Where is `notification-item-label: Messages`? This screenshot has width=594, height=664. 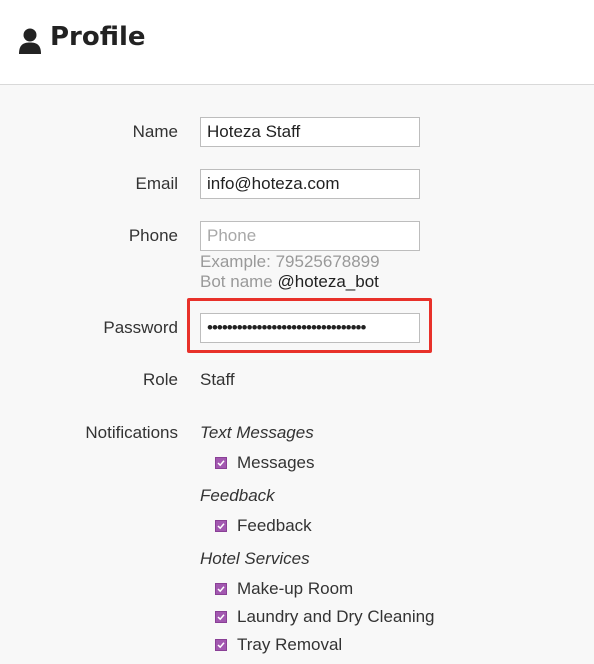 notification-item-label: Messages is located at coordinates (276, 462).